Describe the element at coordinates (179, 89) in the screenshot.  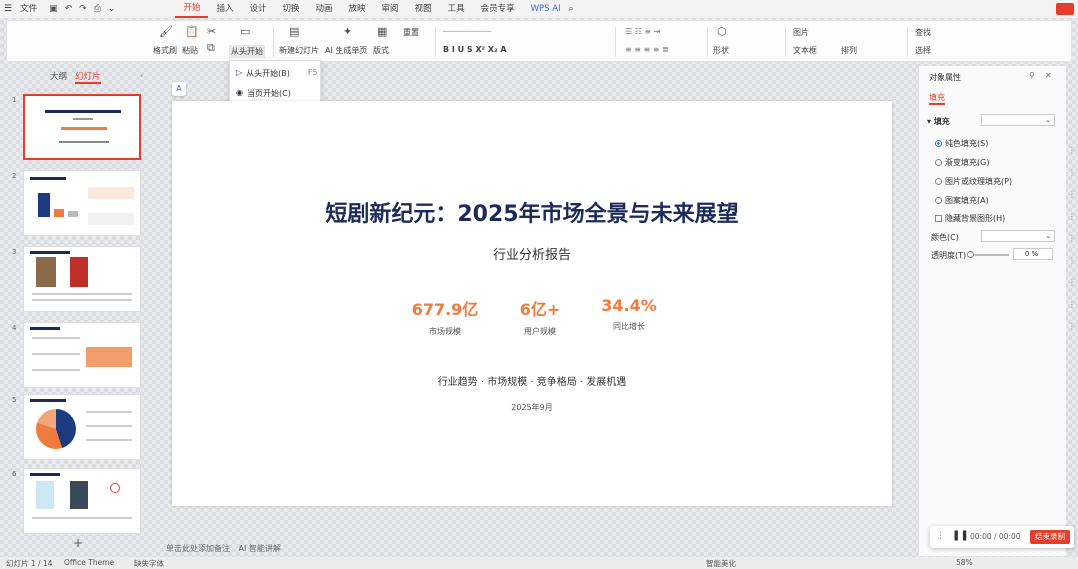
I see `ai-assistant-icon: A` at that location.